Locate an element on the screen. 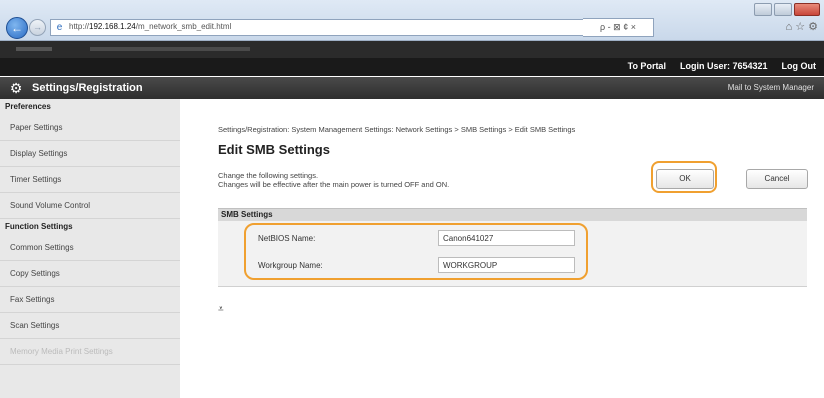 The height and width of the screenshot is (398, 824). ok-button: OK is located at coordinates (685, 179).